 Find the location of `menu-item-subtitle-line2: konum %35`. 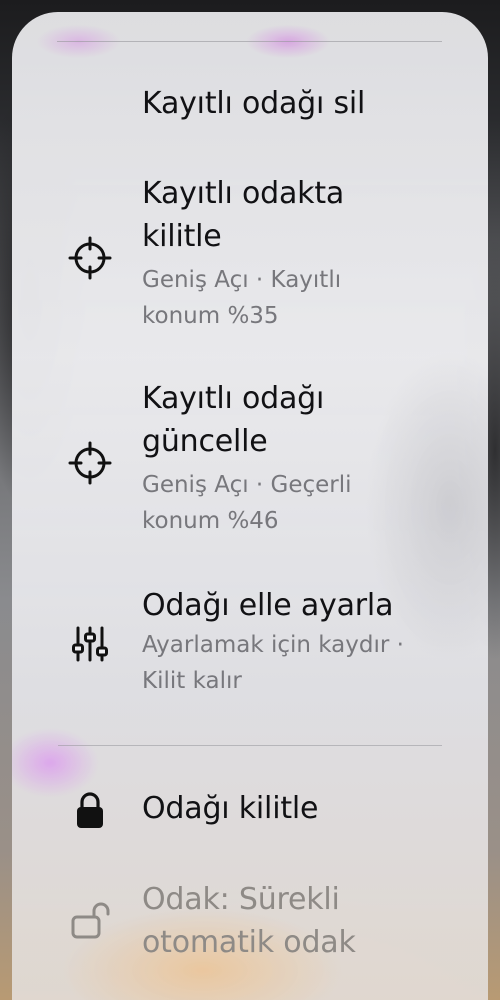

menu-item-subtitle-line2: konum %35 is located at coordinates (210, 316).